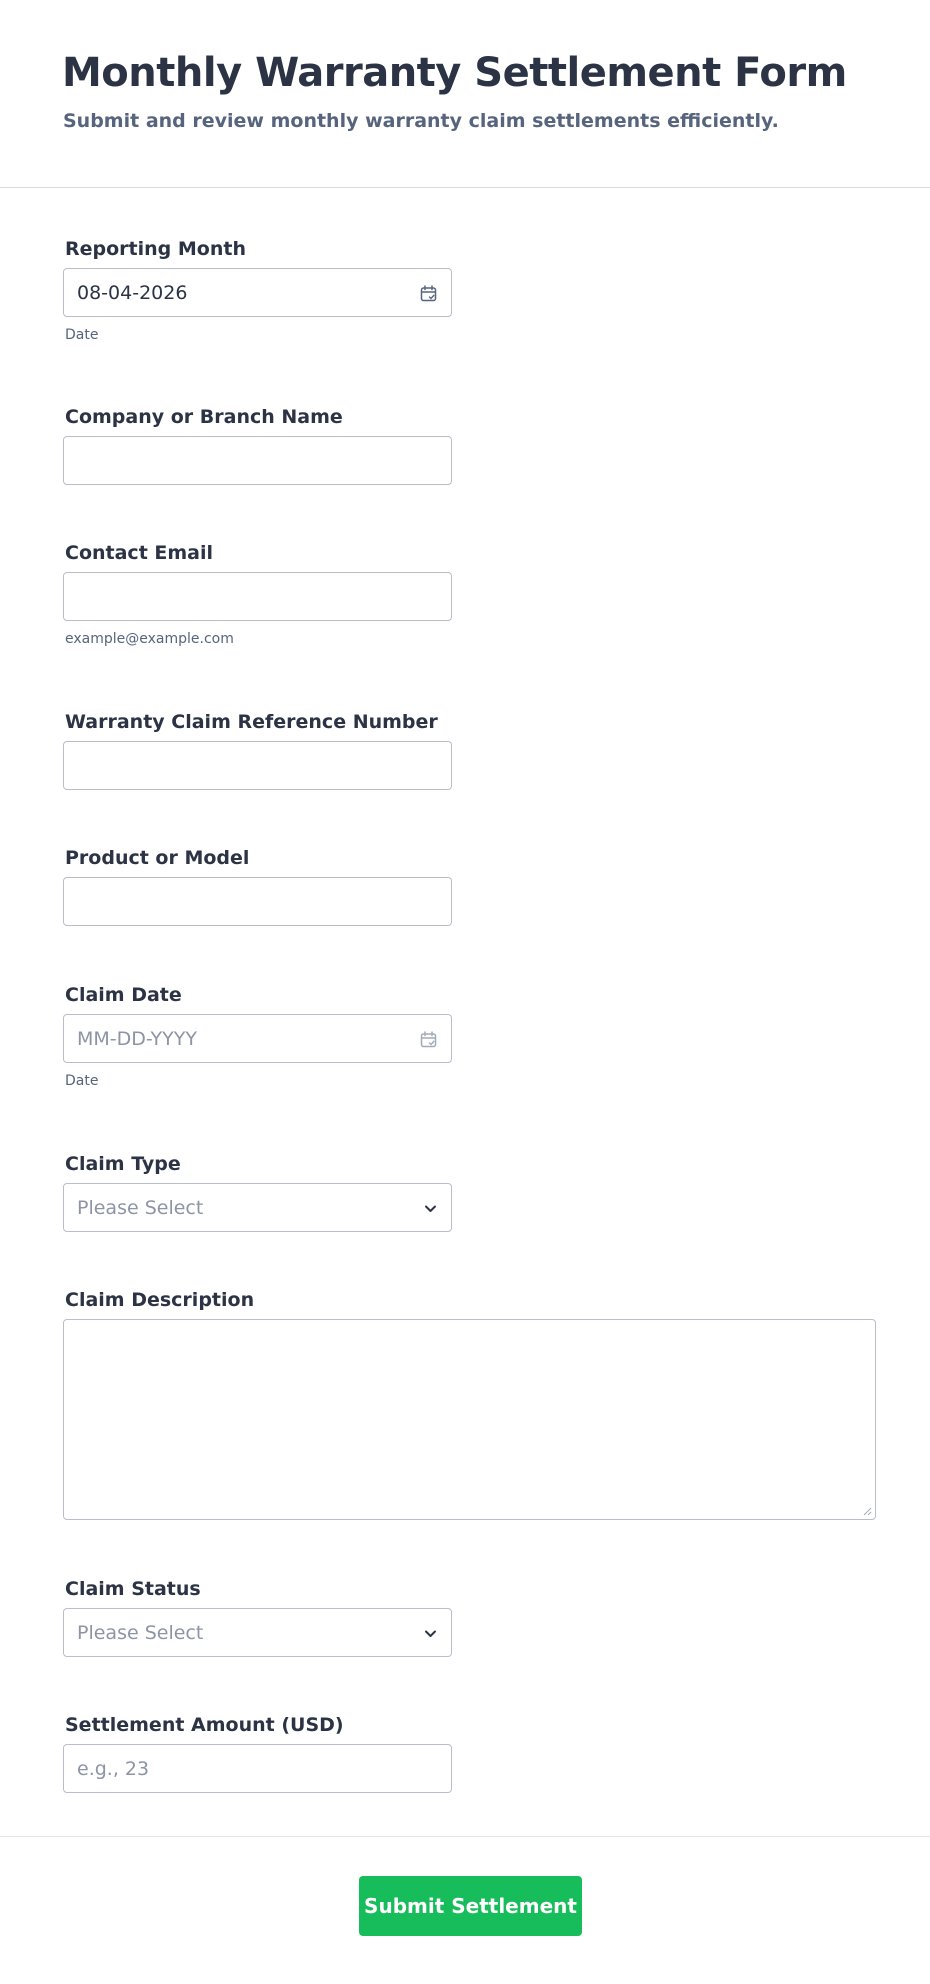 The width and height of the screenshot is (930, 1984). I want to click on reporting-month-sublabel: Date, so click(82, 335).